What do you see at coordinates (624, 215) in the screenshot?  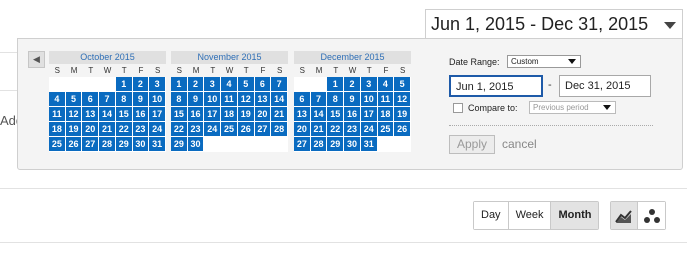 I see `line-chart-button` at bounding box center [624, 215].